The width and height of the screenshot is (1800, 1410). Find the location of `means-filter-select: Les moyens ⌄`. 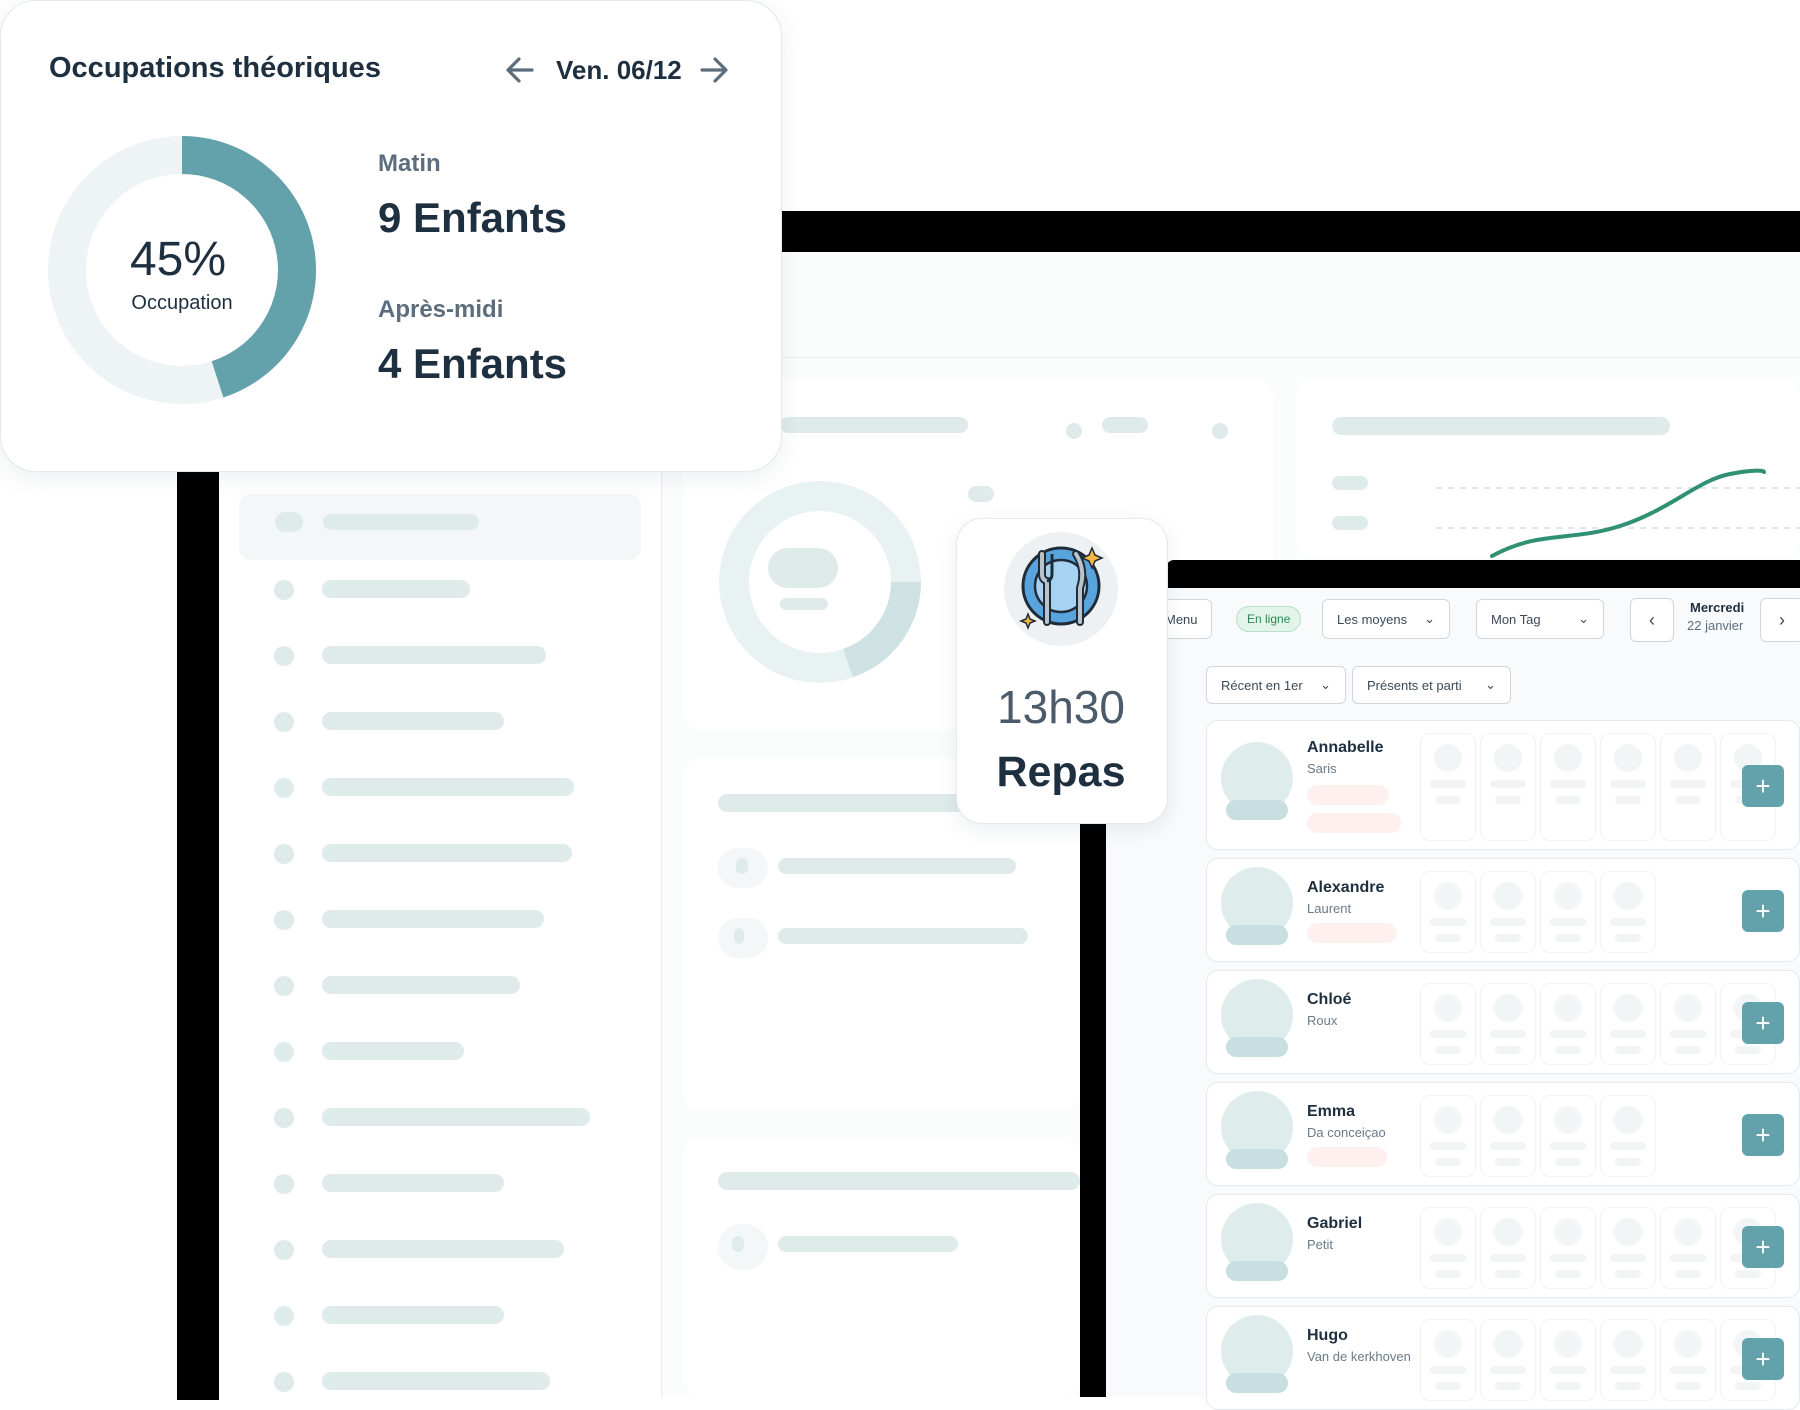

means-filter-select: Les moyens ⌄ is located at coordinates (1386, 619).